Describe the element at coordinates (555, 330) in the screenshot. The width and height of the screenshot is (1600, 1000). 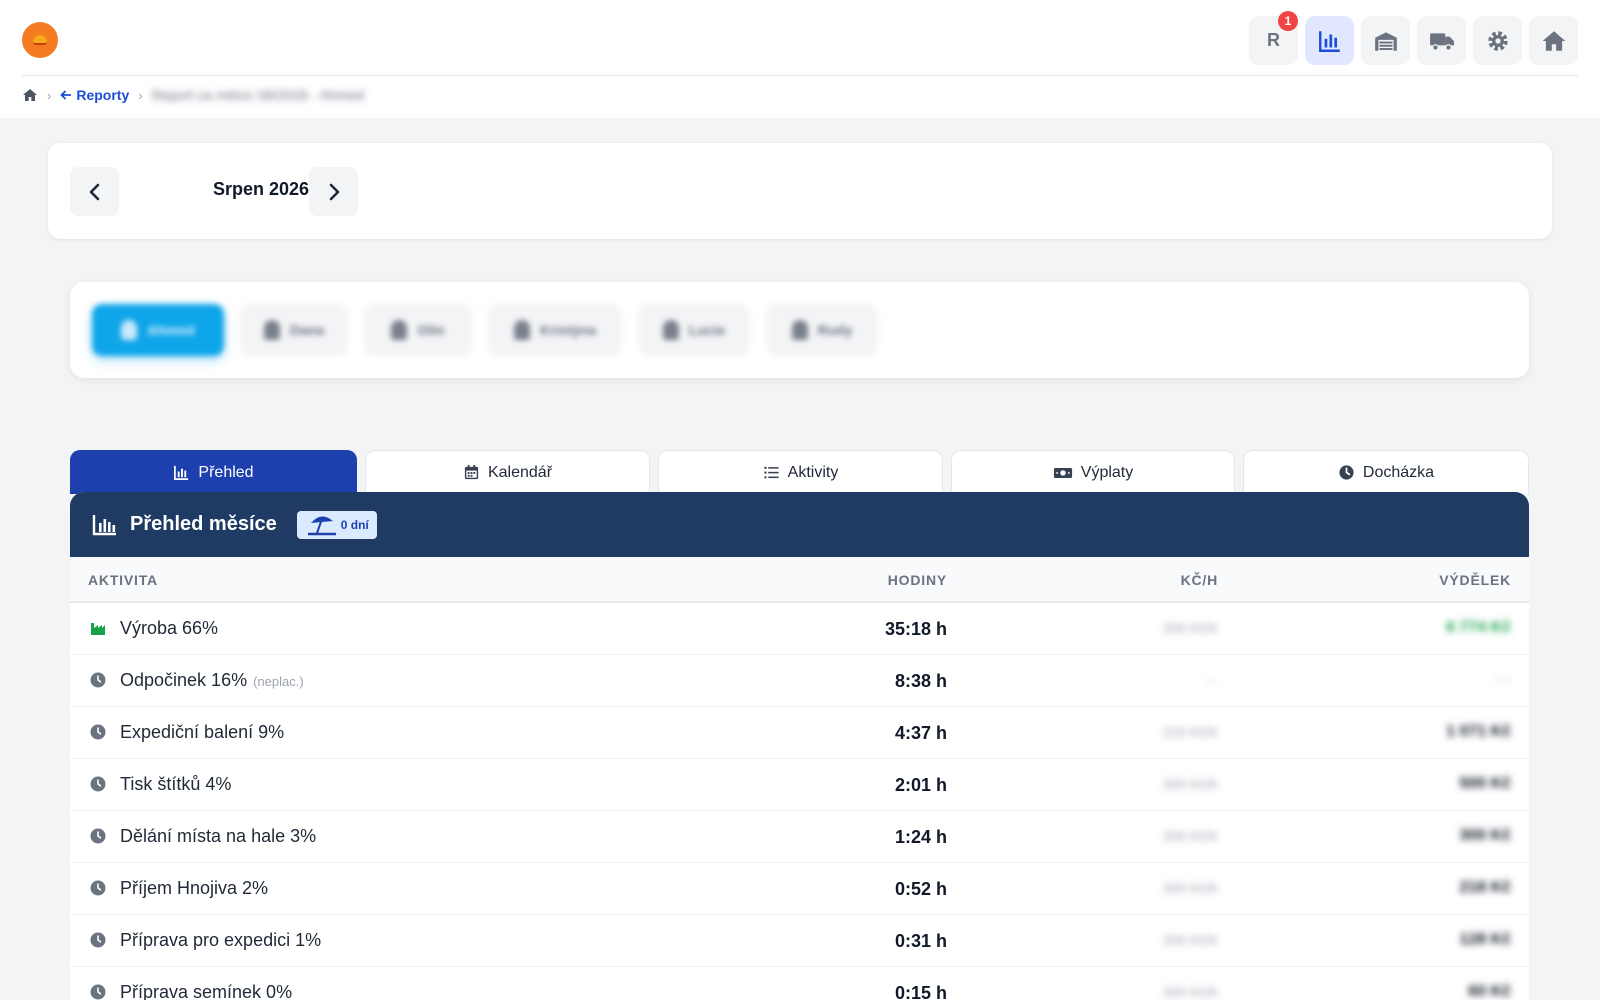
I see `employee-button: Kristýna` at that location.